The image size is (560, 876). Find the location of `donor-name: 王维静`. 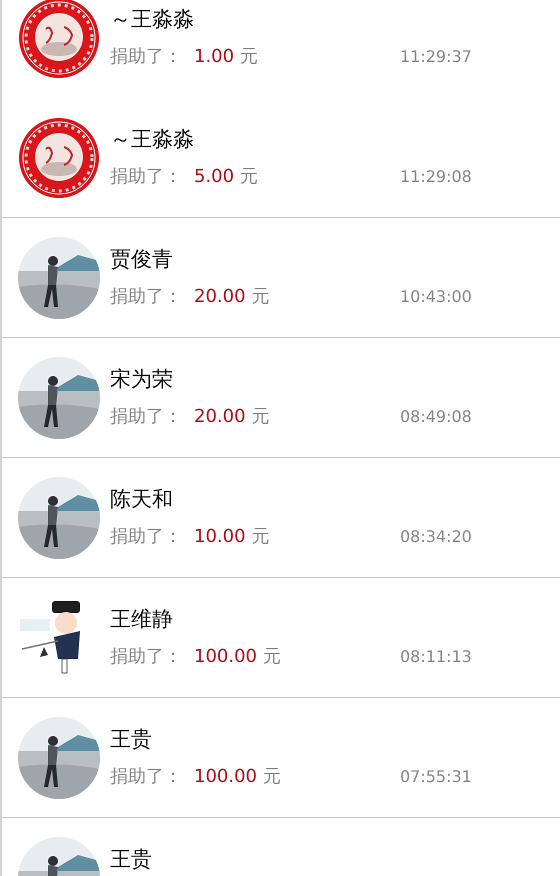

donor-name: 王维静 is located at coordinates (142, 619).